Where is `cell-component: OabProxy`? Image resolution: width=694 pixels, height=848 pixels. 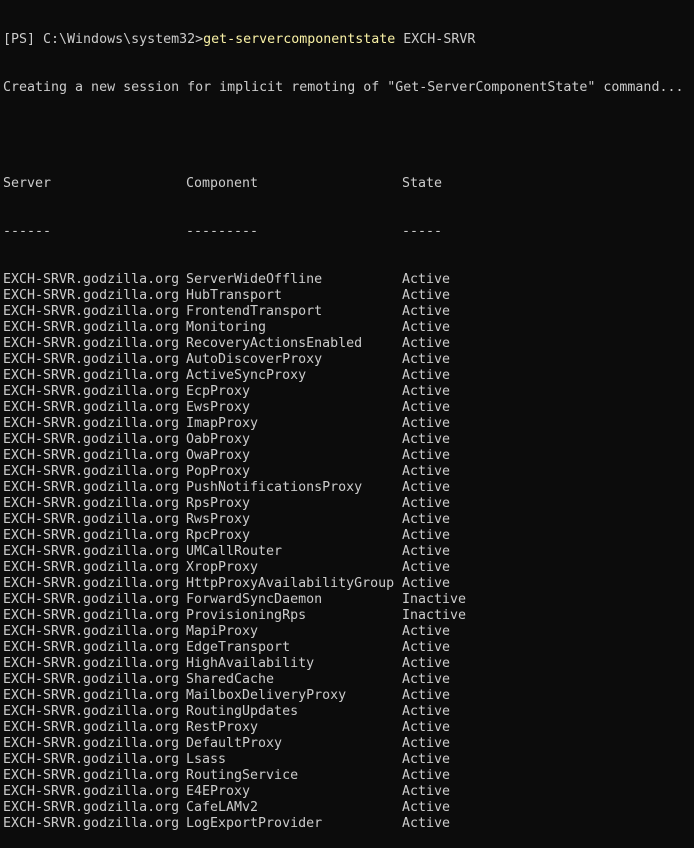 cell-component: OabProxy is located at coordinates (218, 439).